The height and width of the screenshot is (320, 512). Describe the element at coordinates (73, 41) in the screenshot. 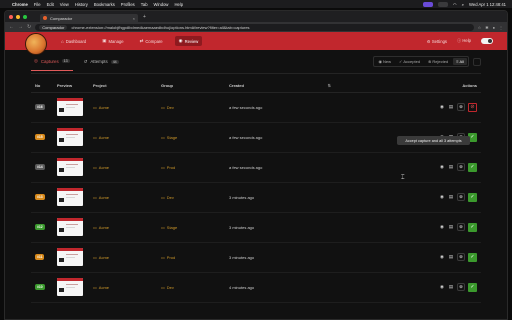

I see `nav-dashboard: ⌂ Dashboard` at that location.